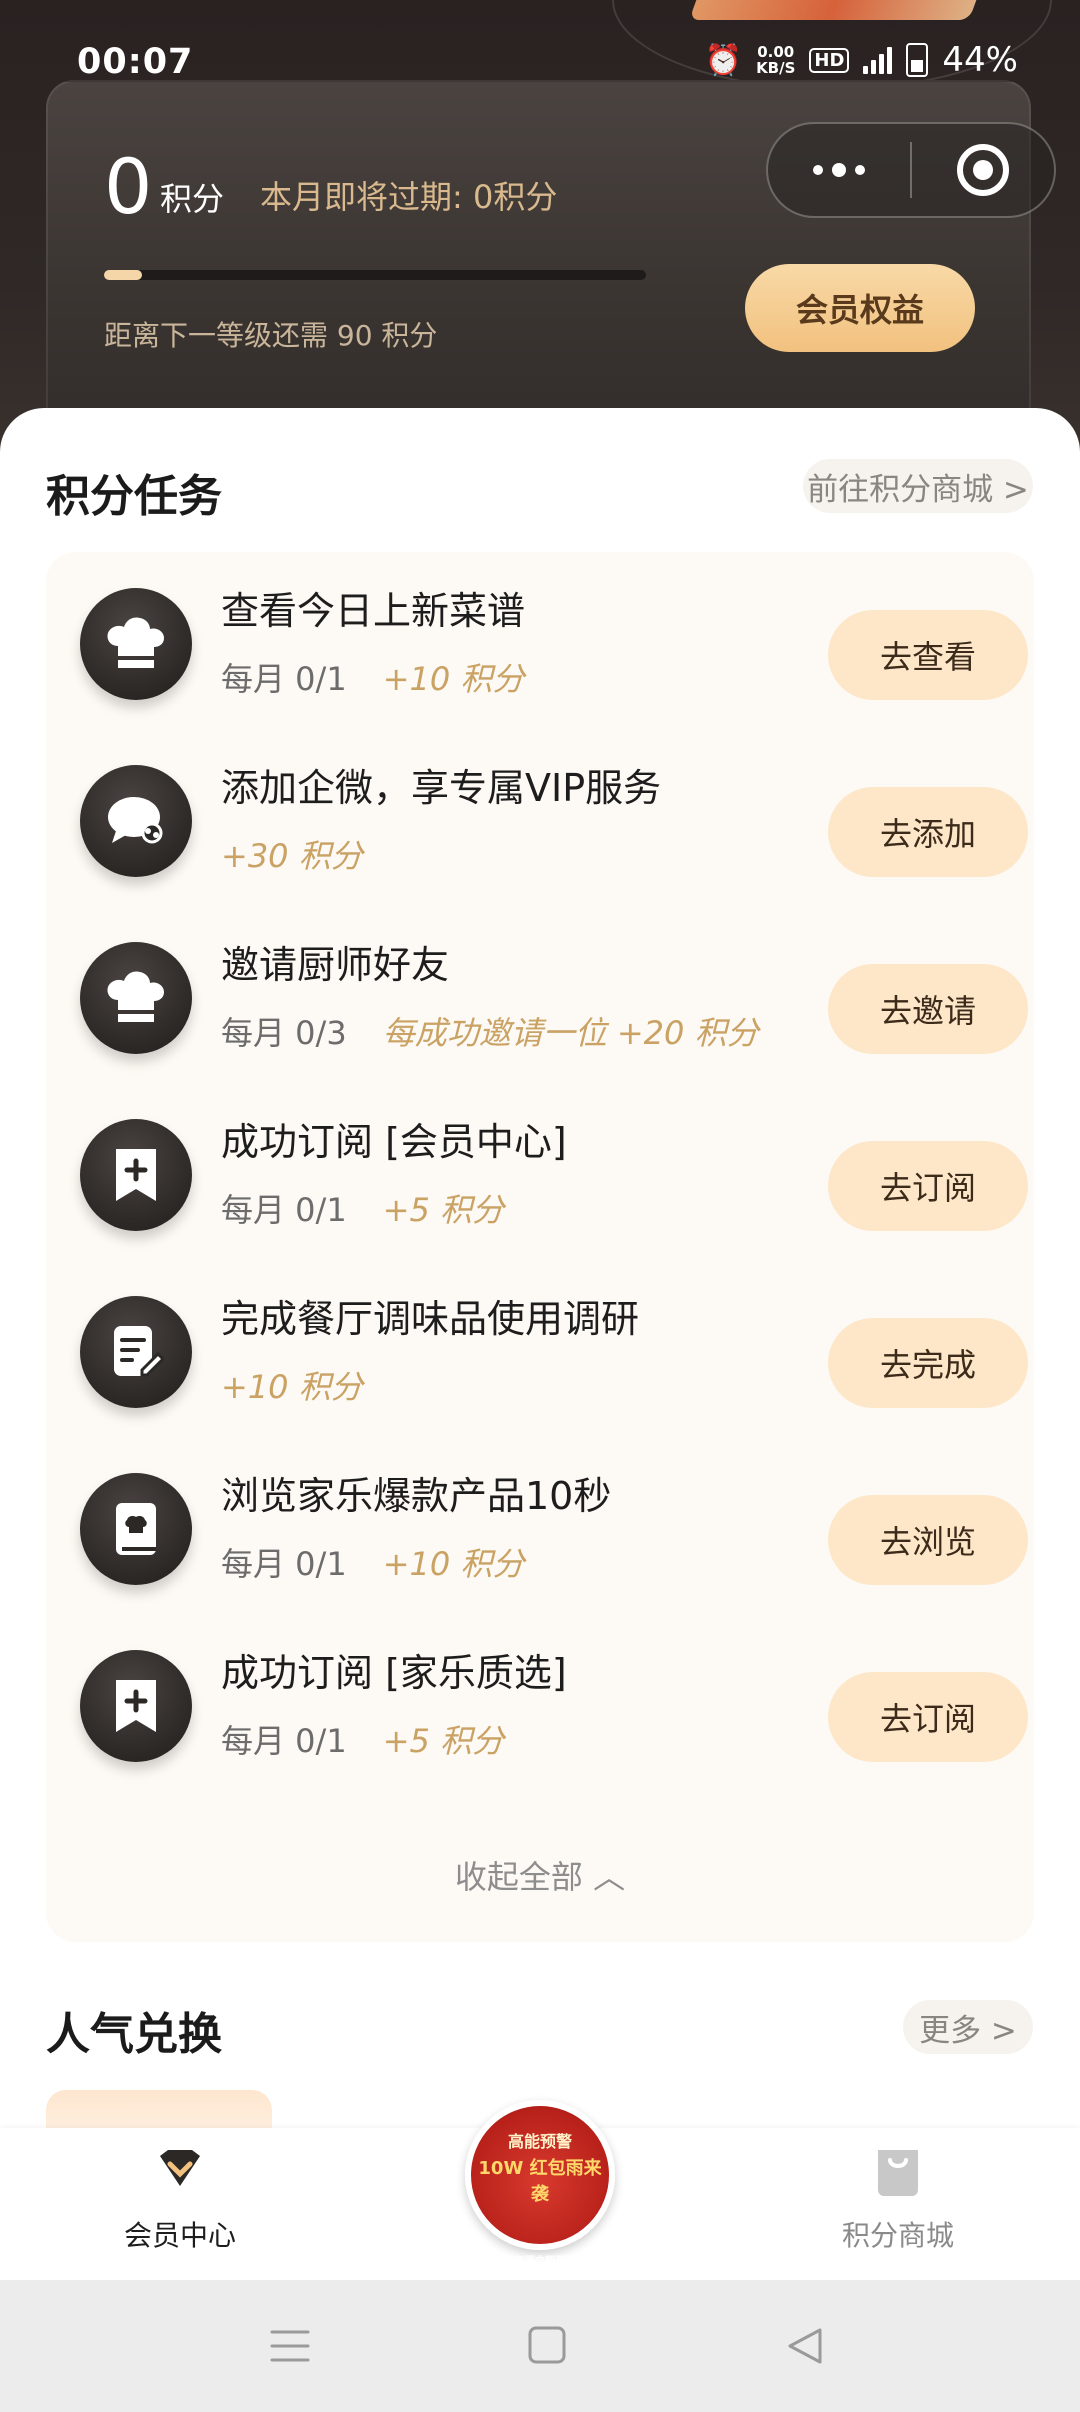  What do you see at coordinates (540, 994) in the screenshot?
I see `task-item: 邀请厨师好友 每月 0/3 每成功邀请一位 +20 积分 去邀请` at bounding box center [540, 994].